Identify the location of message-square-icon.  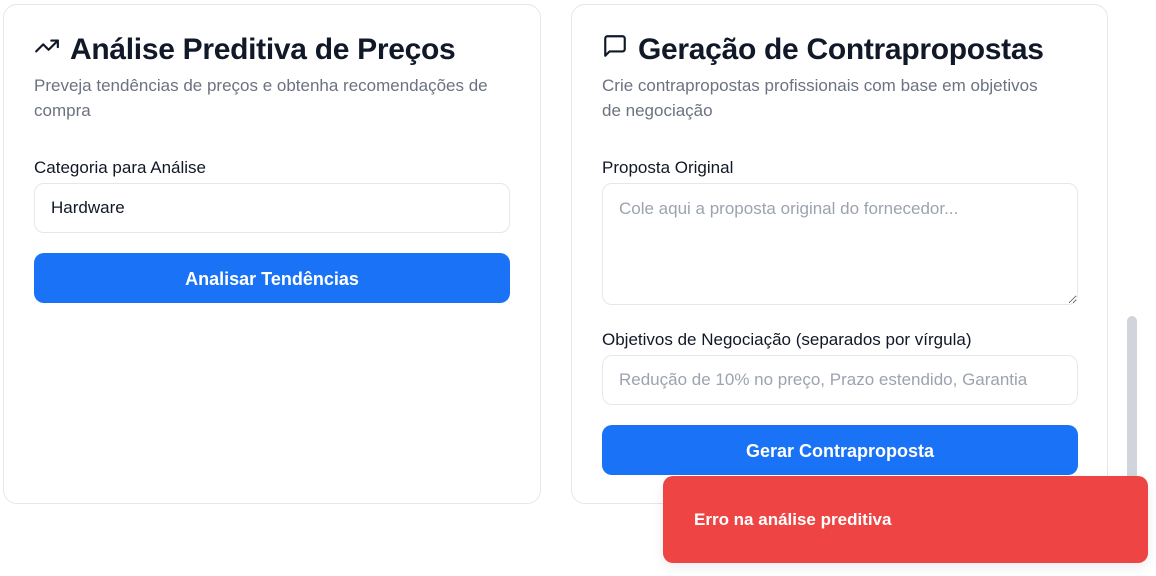
(615, 50).